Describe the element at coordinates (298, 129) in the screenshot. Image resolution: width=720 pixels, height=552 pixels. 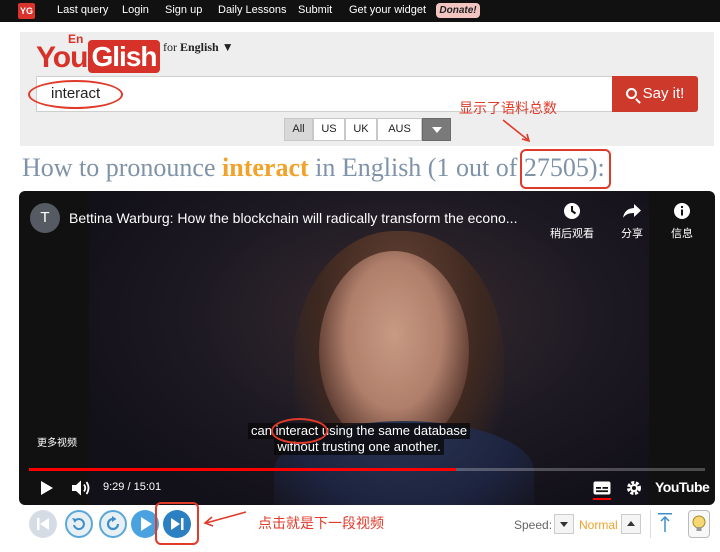
I see `accent-all-button: All` at that location.